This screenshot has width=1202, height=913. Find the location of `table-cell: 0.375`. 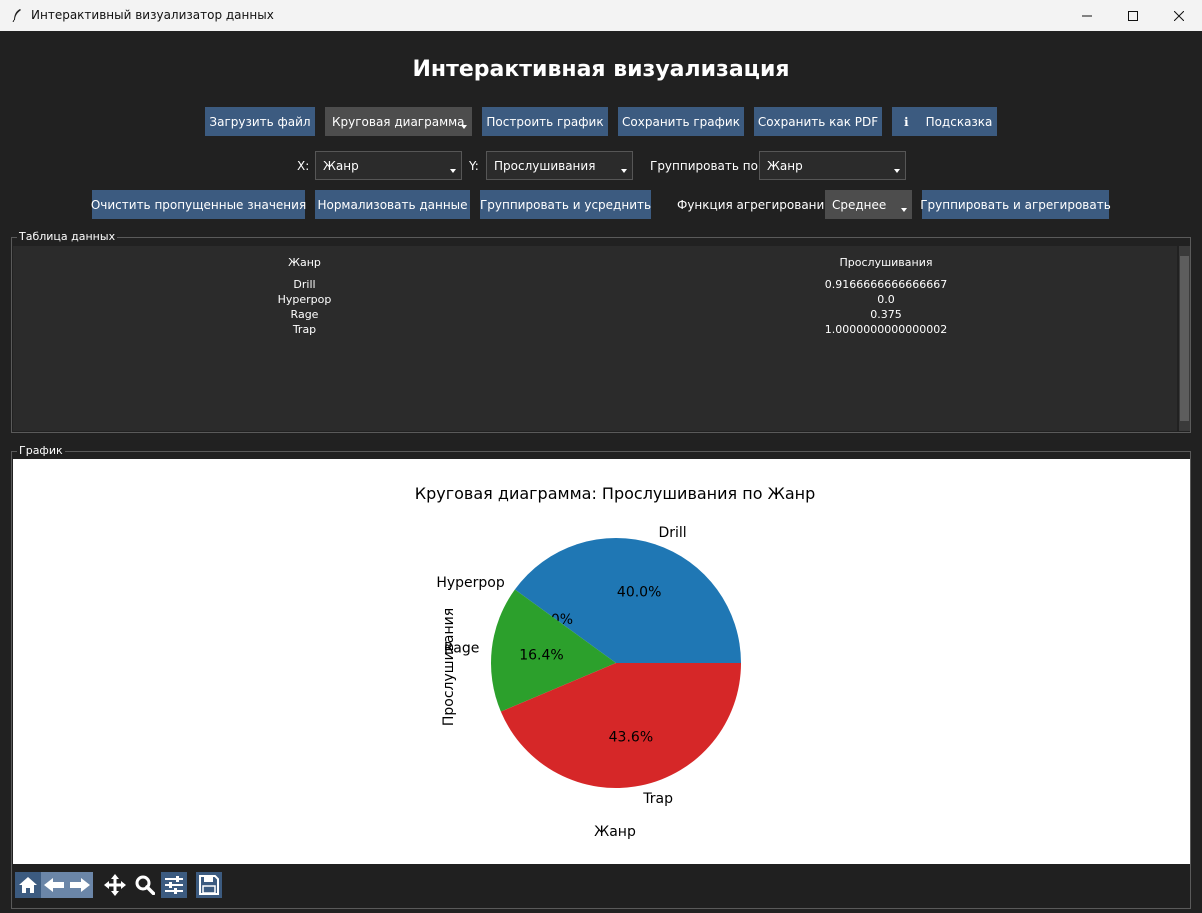

table-cell: 0.375 is located at coordinates (886, 314).